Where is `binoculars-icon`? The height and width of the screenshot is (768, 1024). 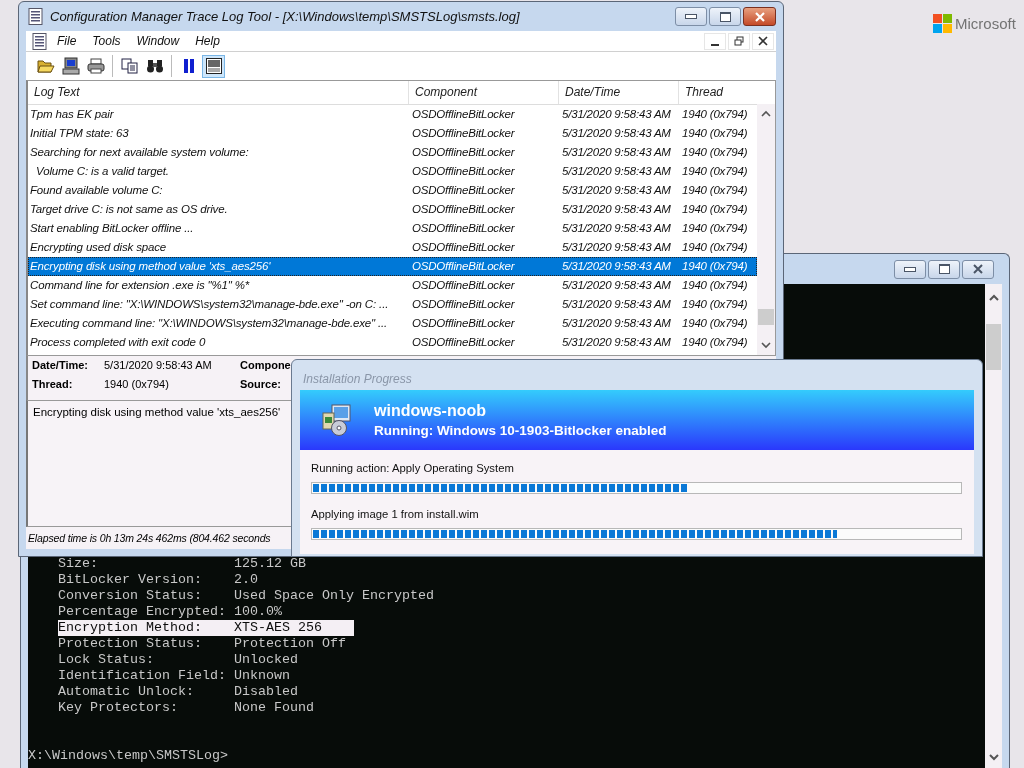 binoculars-icon is located at coordinates (154, 66).